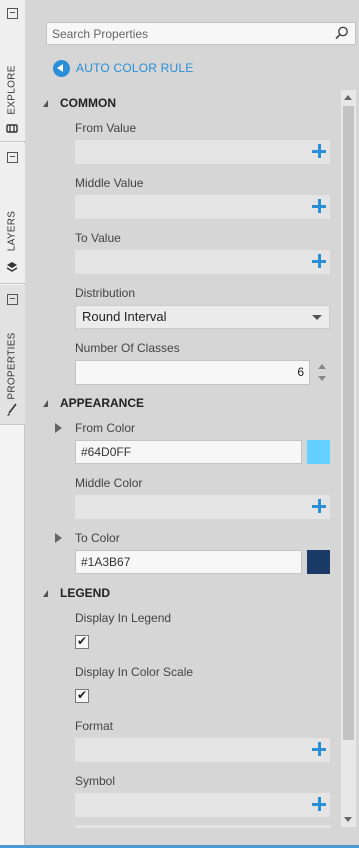  I want to click on scroll-thumb, so click(348, 423).